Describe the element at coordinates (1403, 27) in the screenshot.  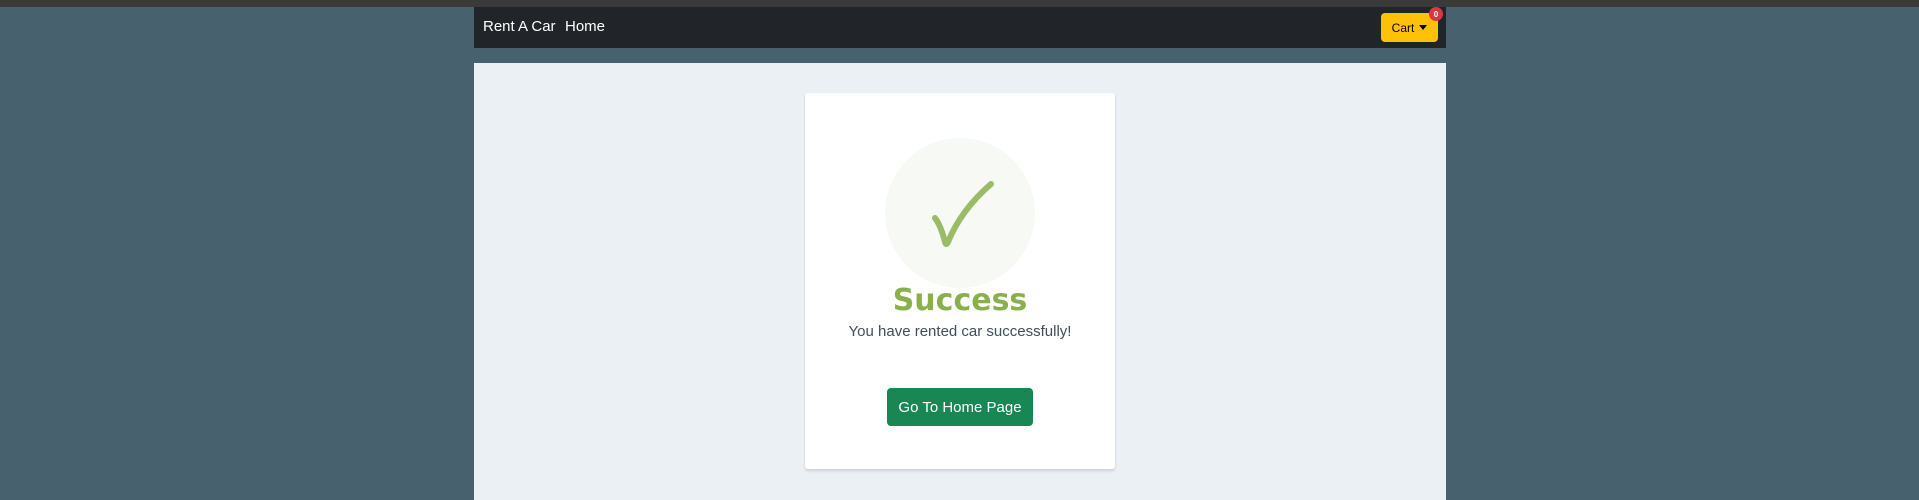
I see `cart-label: Cart` at that location.